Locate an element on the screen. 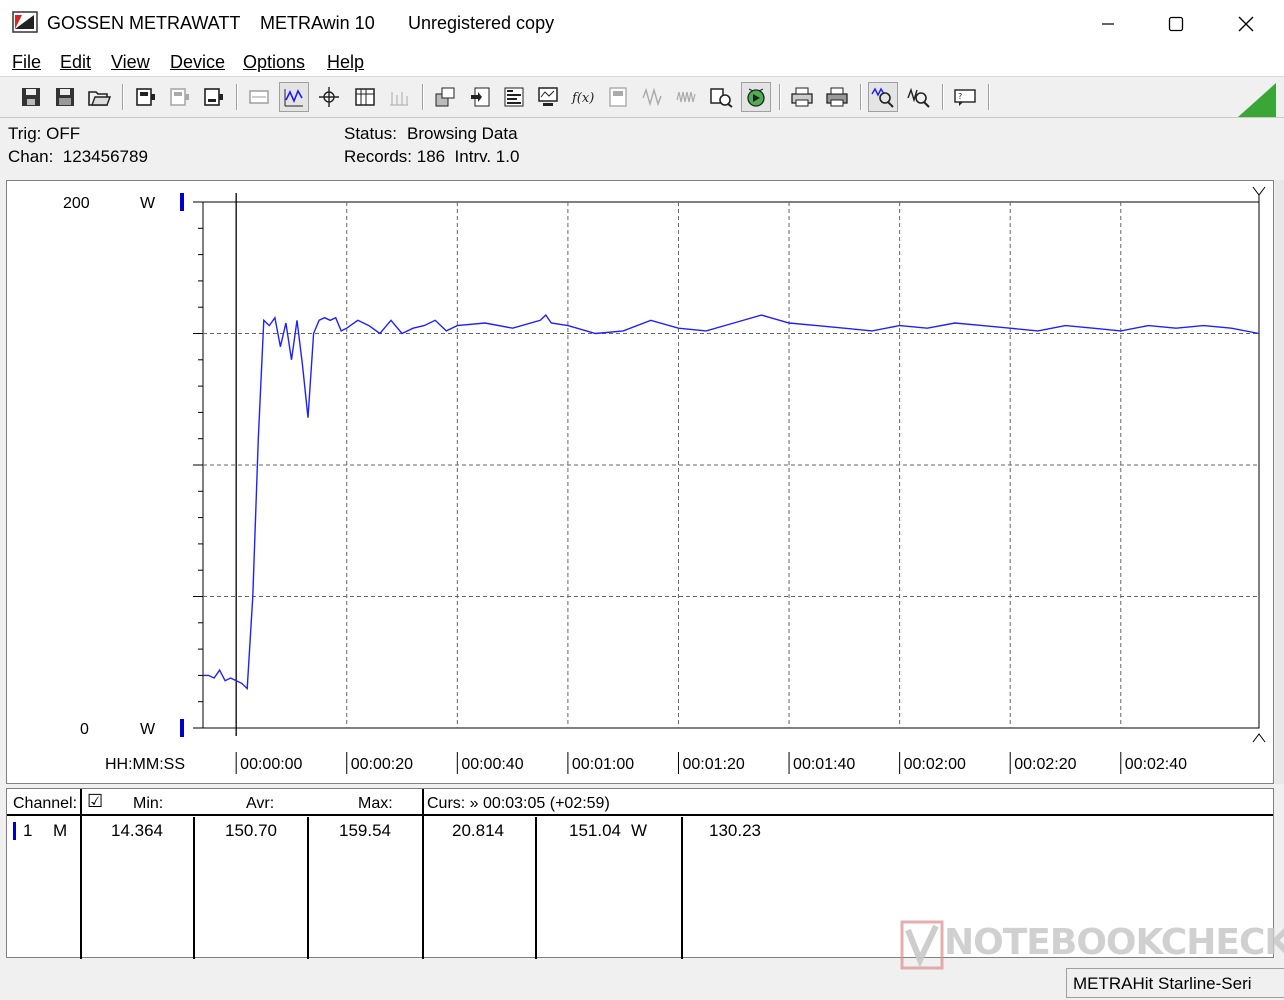  wave2-button is located at coordinates (686, 97).